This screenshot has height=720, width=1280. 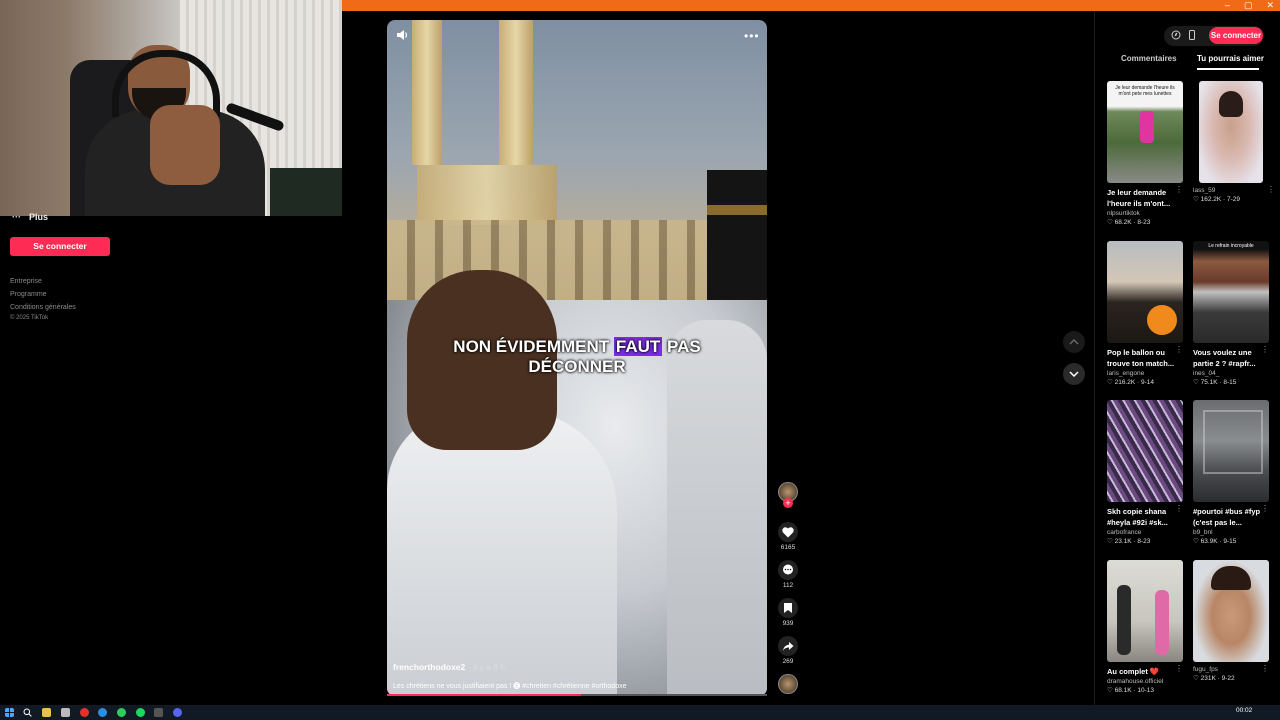 I want to click on caption-text-2: PAS, so click(x=684, y=346).